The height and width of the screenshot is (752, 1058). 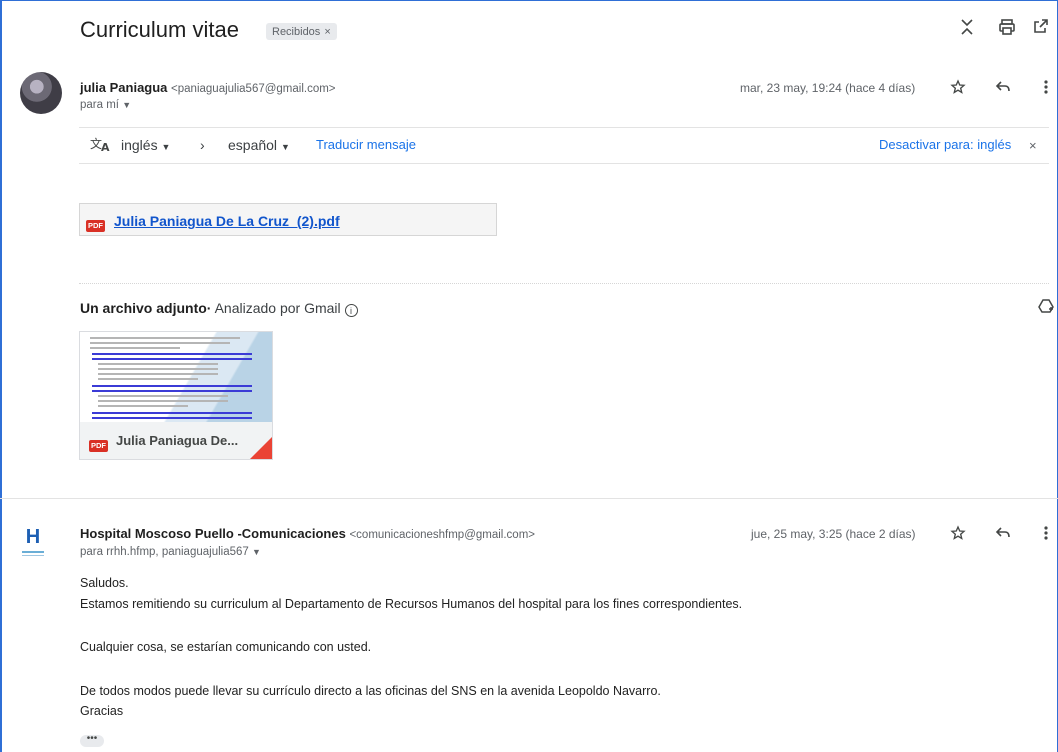 I want to click on show-trimmed-content-button: •••, so click(x=92, y=740).